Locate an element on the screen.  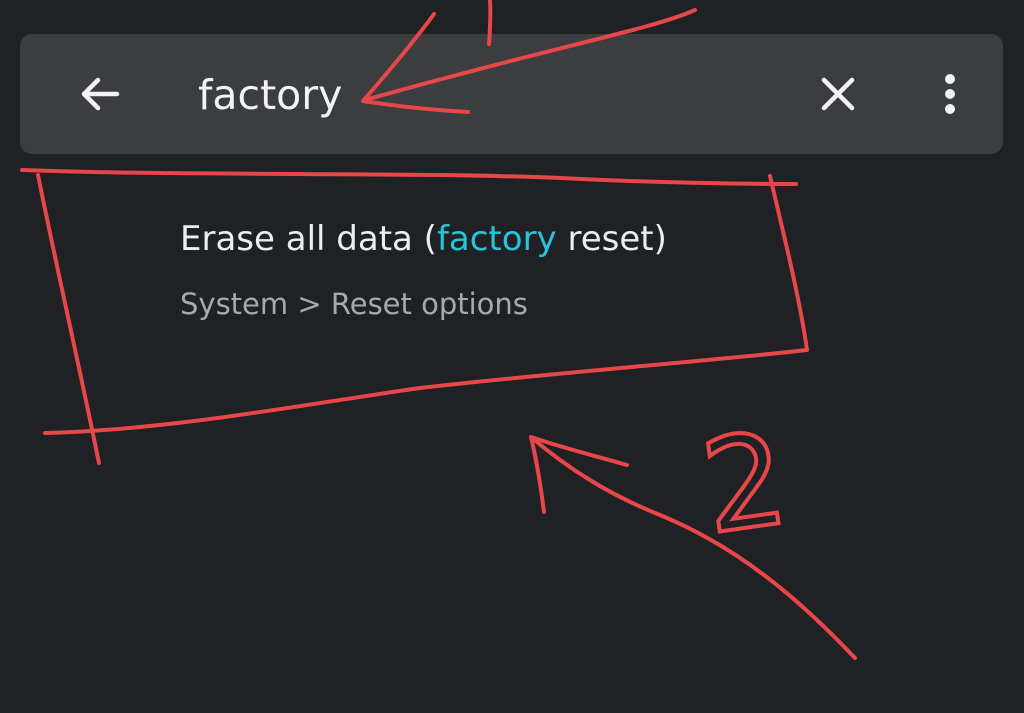
result-title-prefix: Erase all data ( is located at coordinates (308, 239).